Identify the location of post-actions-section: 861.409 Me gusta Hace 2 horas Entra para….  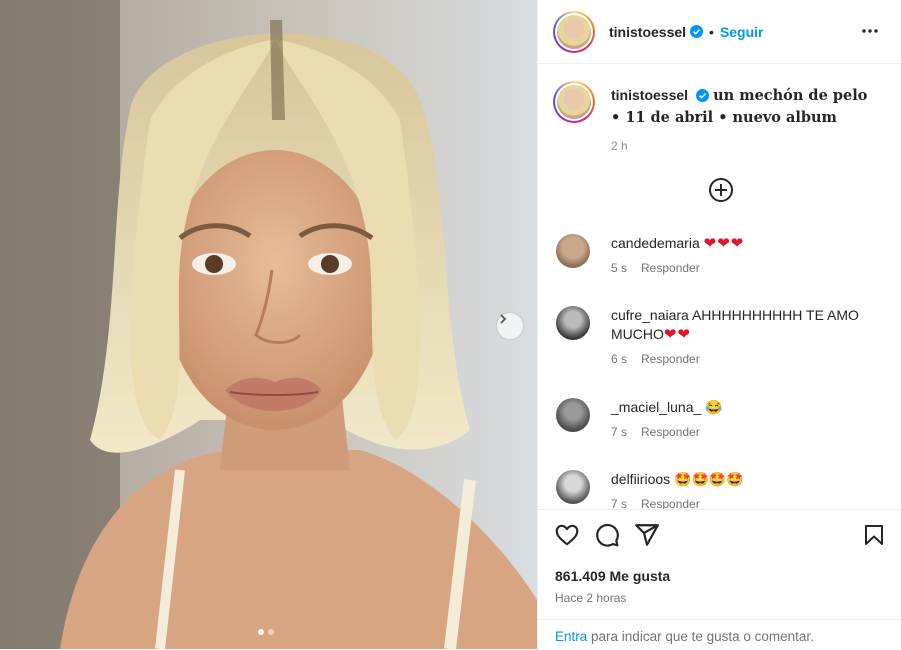
(719, 579).